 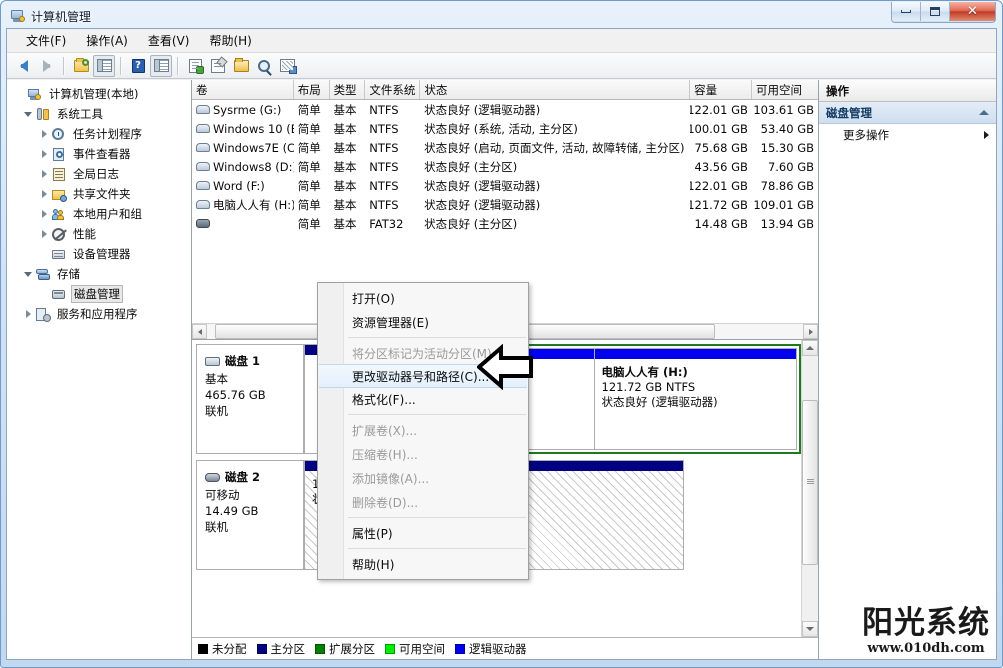 What do you see at coordinates (785, 89) in the screenshot?
I see `column-header-free-space: 可用空间` at bounding box center [785, 89].